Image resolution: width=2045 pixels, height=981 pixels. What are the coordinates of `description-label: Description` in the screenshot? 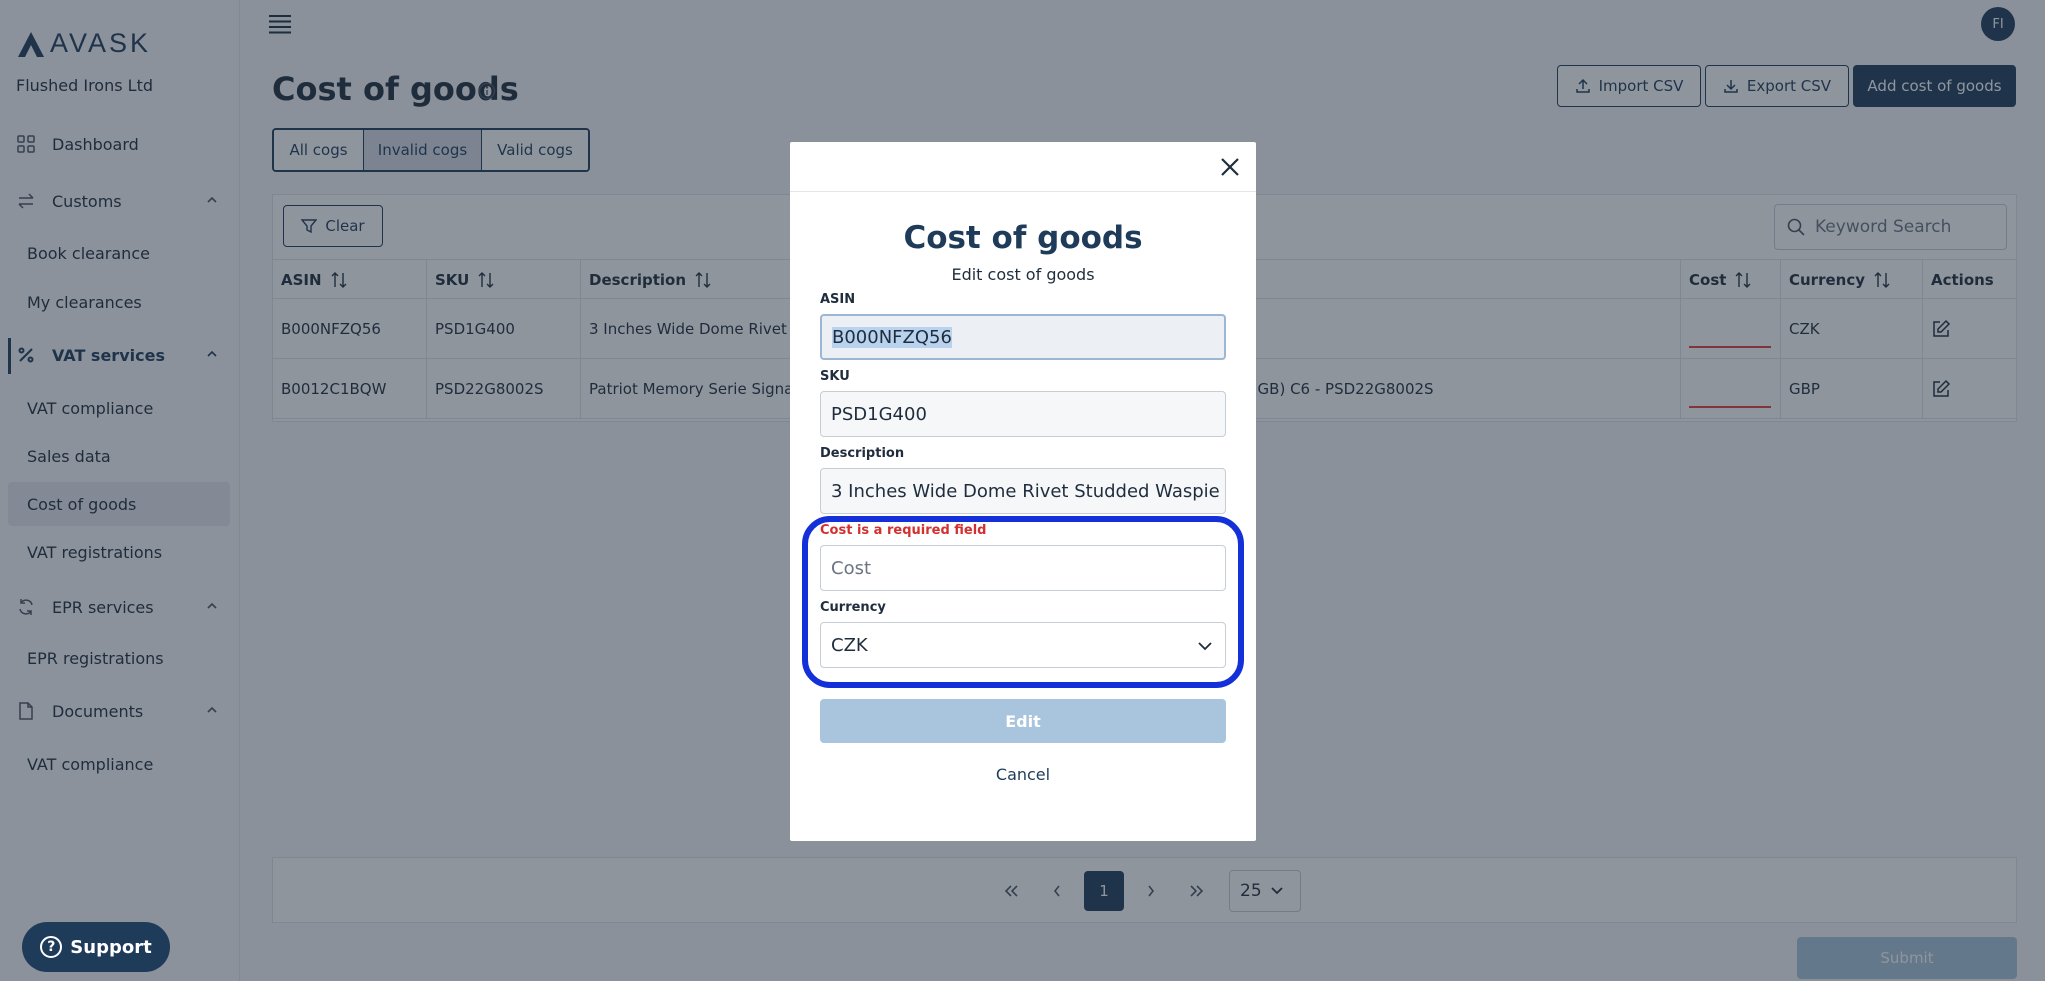 It's located at (862, 453).